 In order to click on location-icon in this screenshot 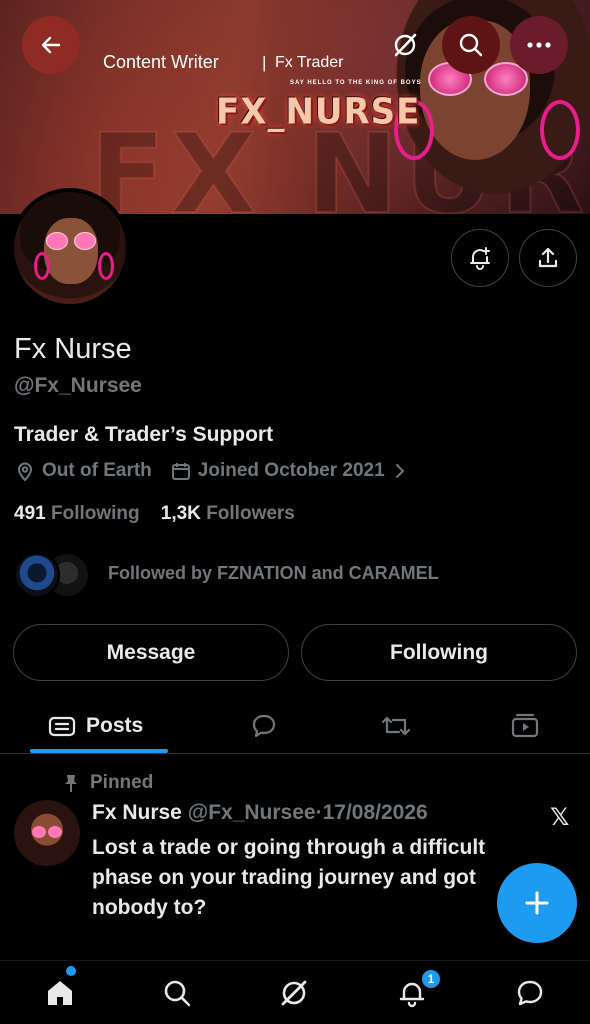, I will do `click(25, 472)`.